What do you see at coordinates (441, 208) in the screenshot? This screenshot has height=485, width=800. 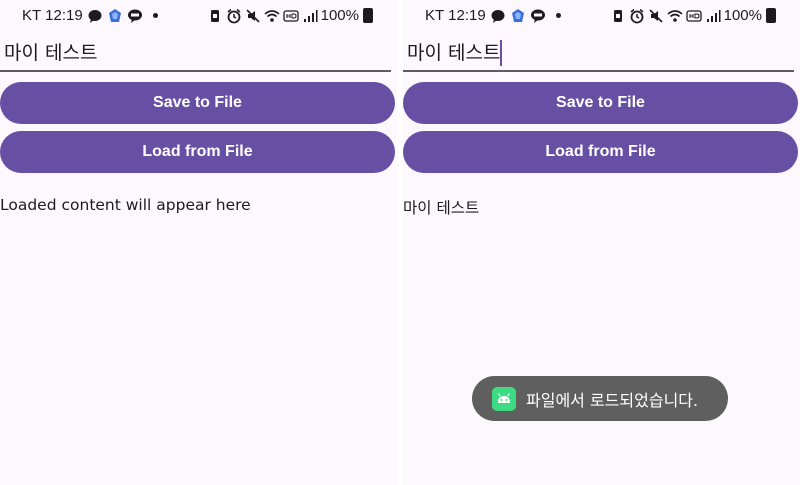 I see `loaded-content-text: 마이 테스트` at bounding box center [441, 208].